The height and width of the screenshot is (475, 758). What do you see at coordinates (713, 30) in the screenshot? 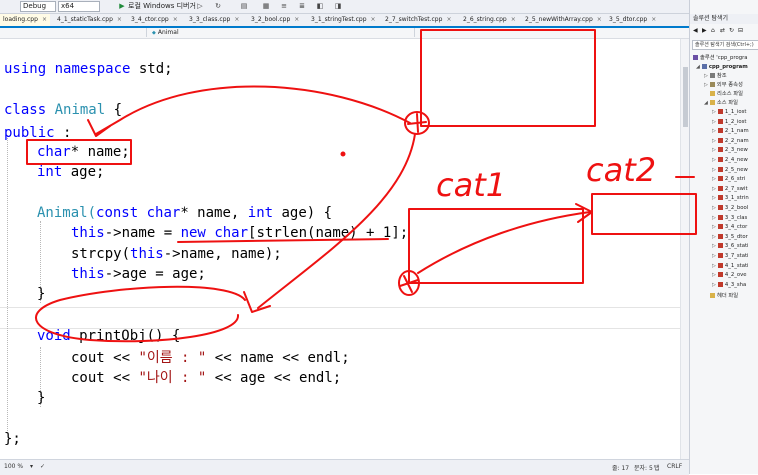
I see `home-icon: ⌂` at bounding box center [713, 30].